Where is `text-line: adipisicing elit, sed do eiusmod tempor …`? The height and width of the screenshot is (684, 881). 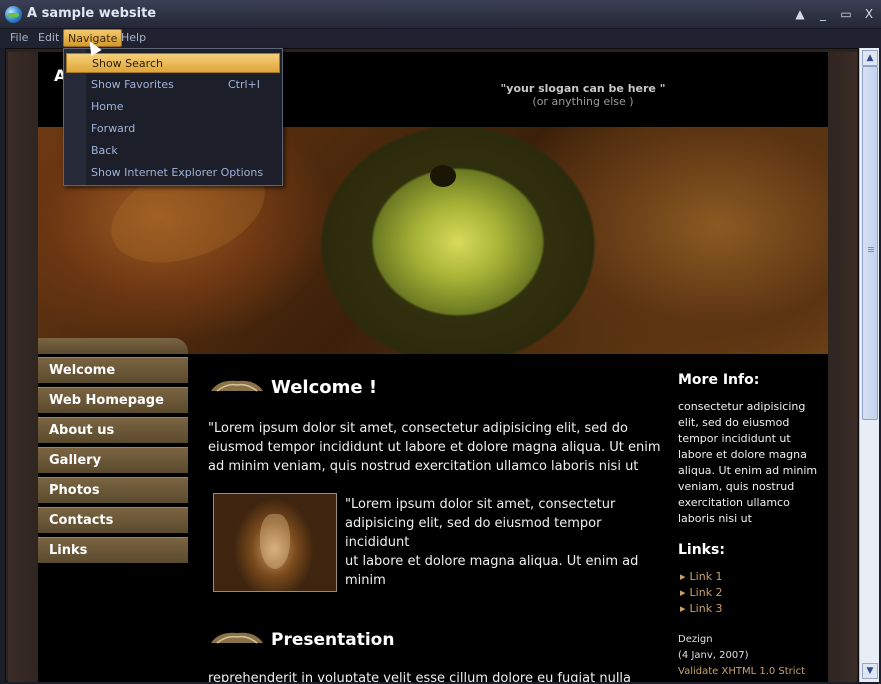 text-line: adipisicing elit, sed do eiusmod tempor … is located at coordinates (473, 533).